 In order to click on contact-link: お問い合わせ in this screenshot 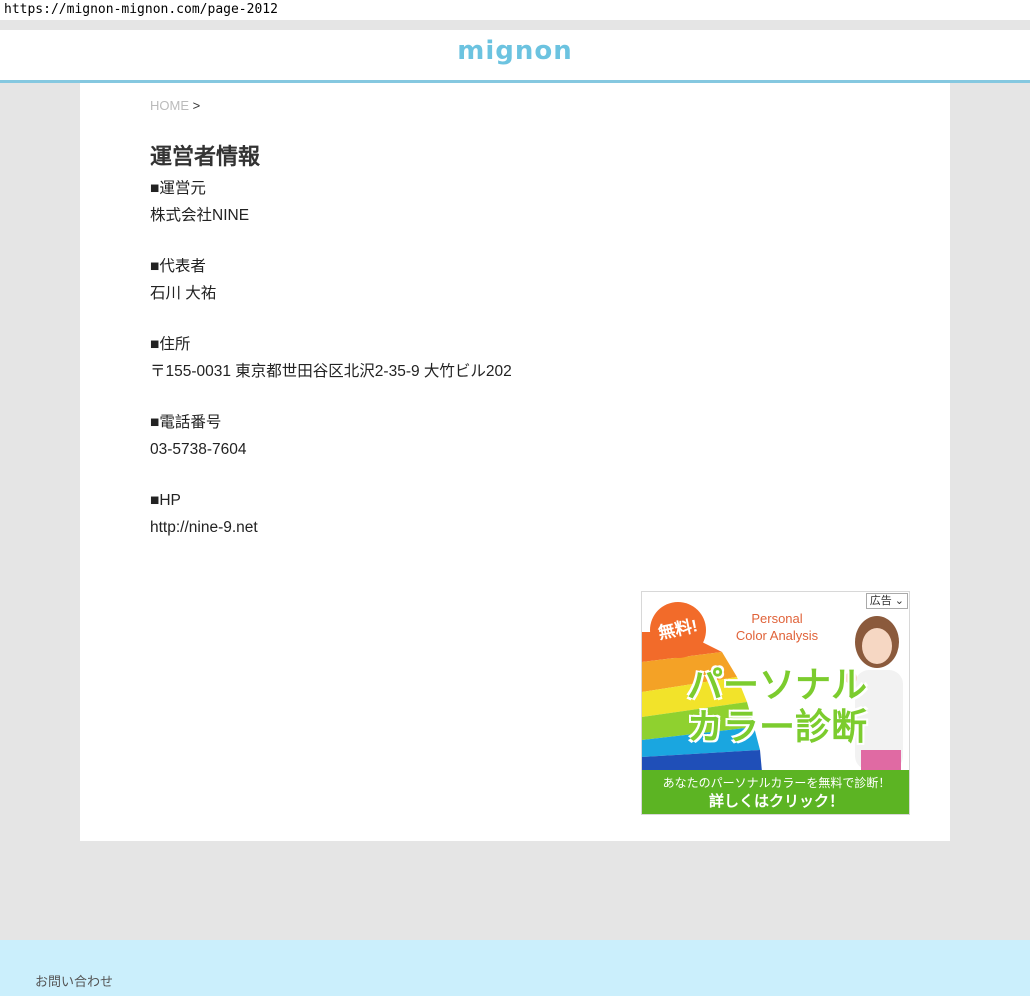, I will do `click(74, 980)`.